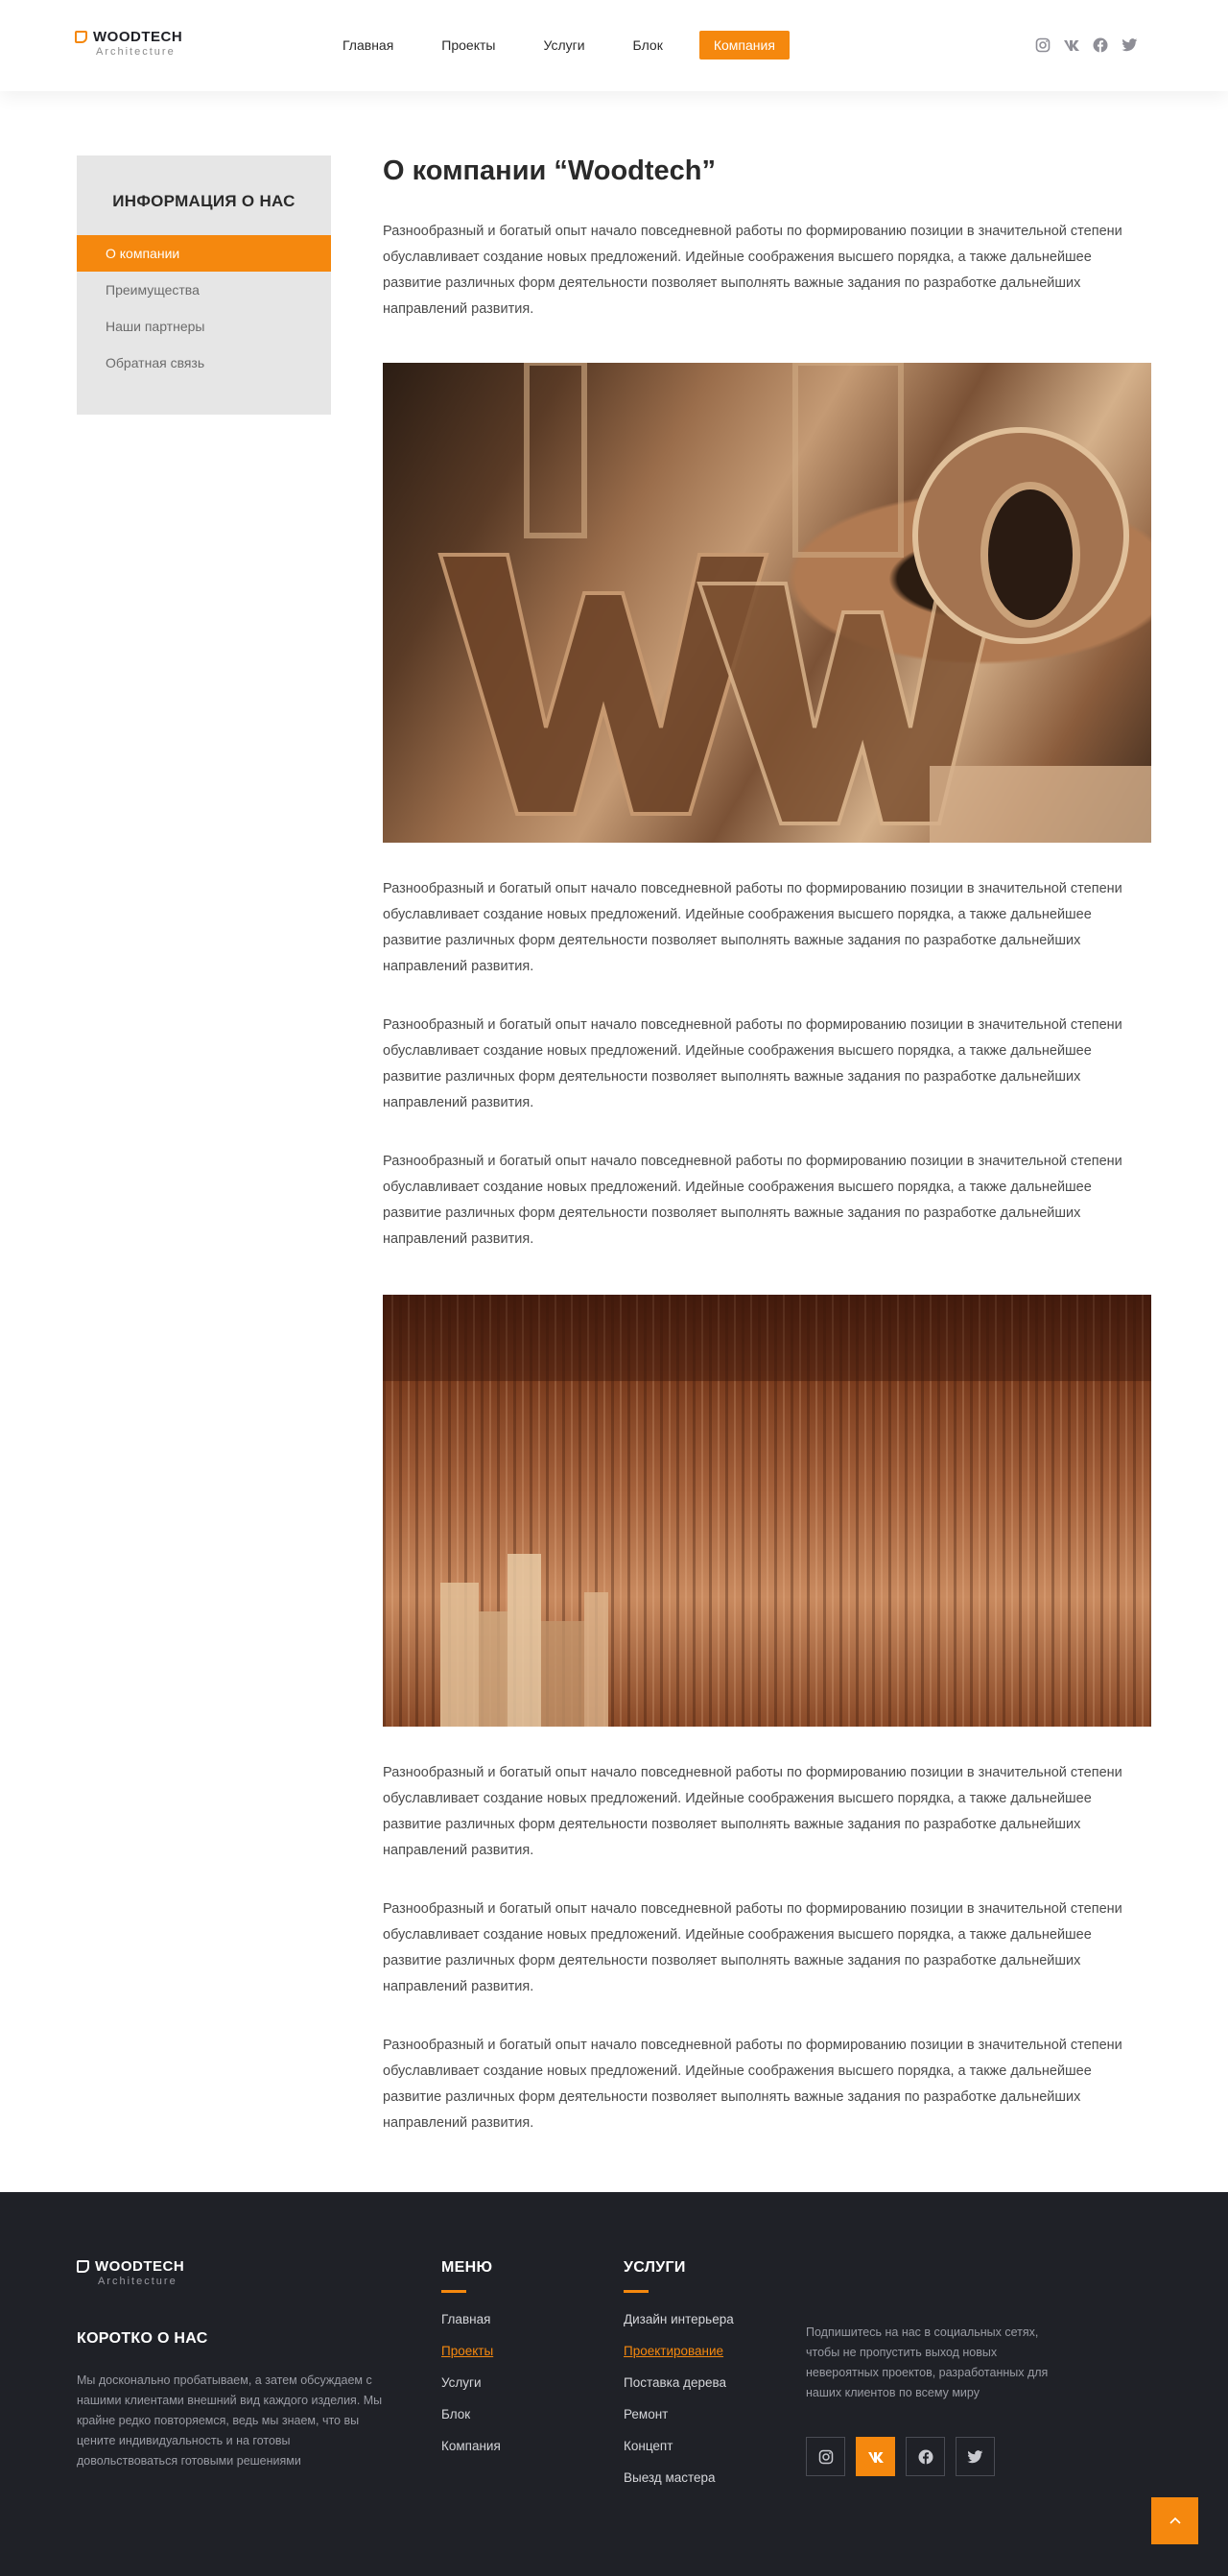 This screenshot has width=1228, height=2576. What do you see at coordinates (648, 45) in the screenshot?
I see `nav-item-blog: Блок` at bounding box center [648, 45].